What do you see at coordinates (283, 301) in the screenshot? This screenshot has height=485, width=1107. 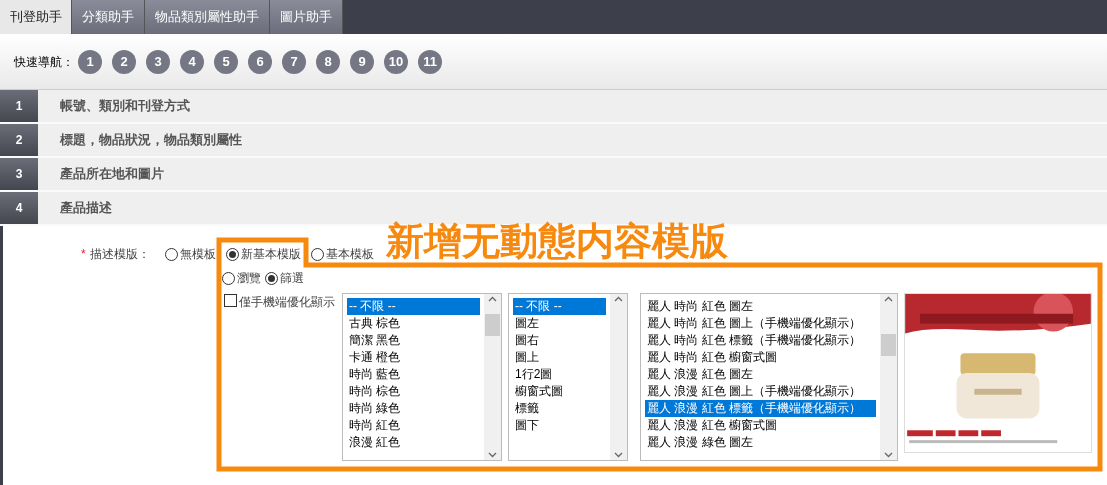 I see `checkbox-option: 僅手機端優化顯示` at bounding box center [283, 301].